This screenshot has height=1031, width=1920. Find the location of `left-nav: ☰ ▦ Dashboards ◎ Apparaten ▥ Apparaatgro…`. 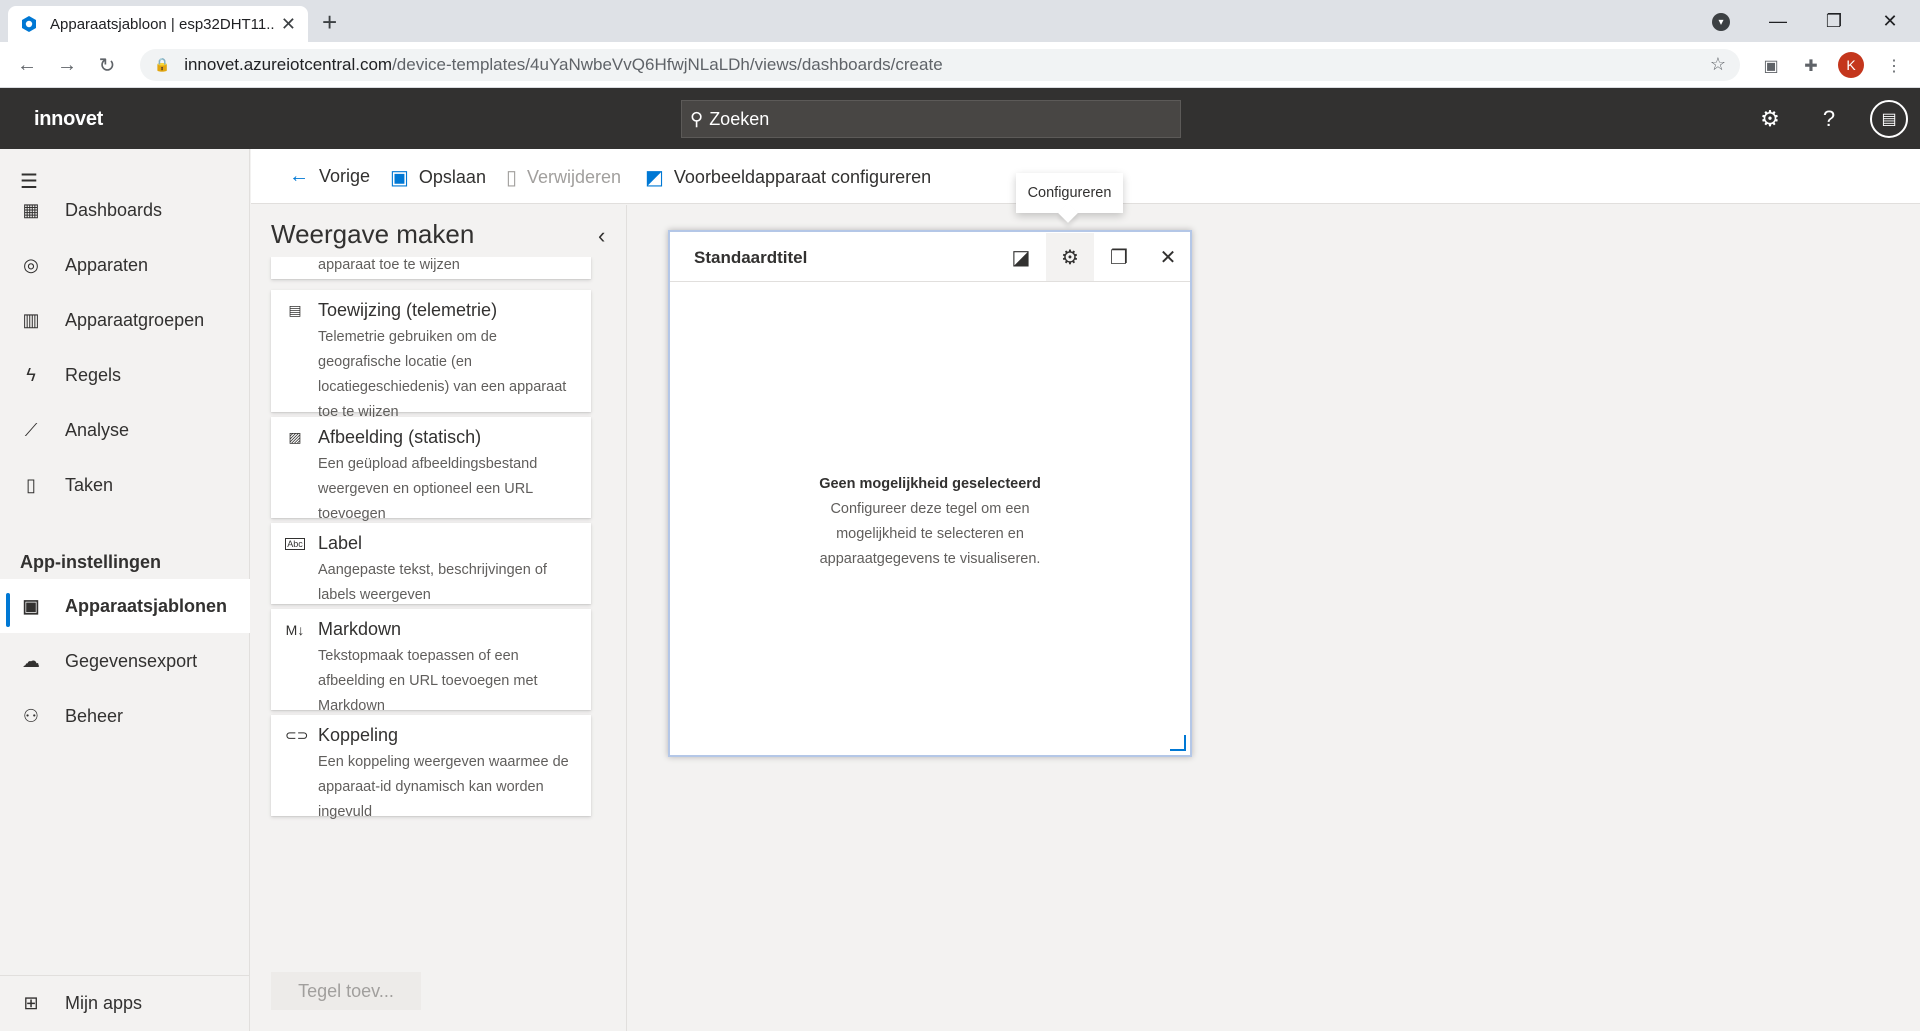

left-nav: ☰ ▦ Dashboards ◎ Apparaten ▥ Apparaatgro… is located at coordinates (125, 590).